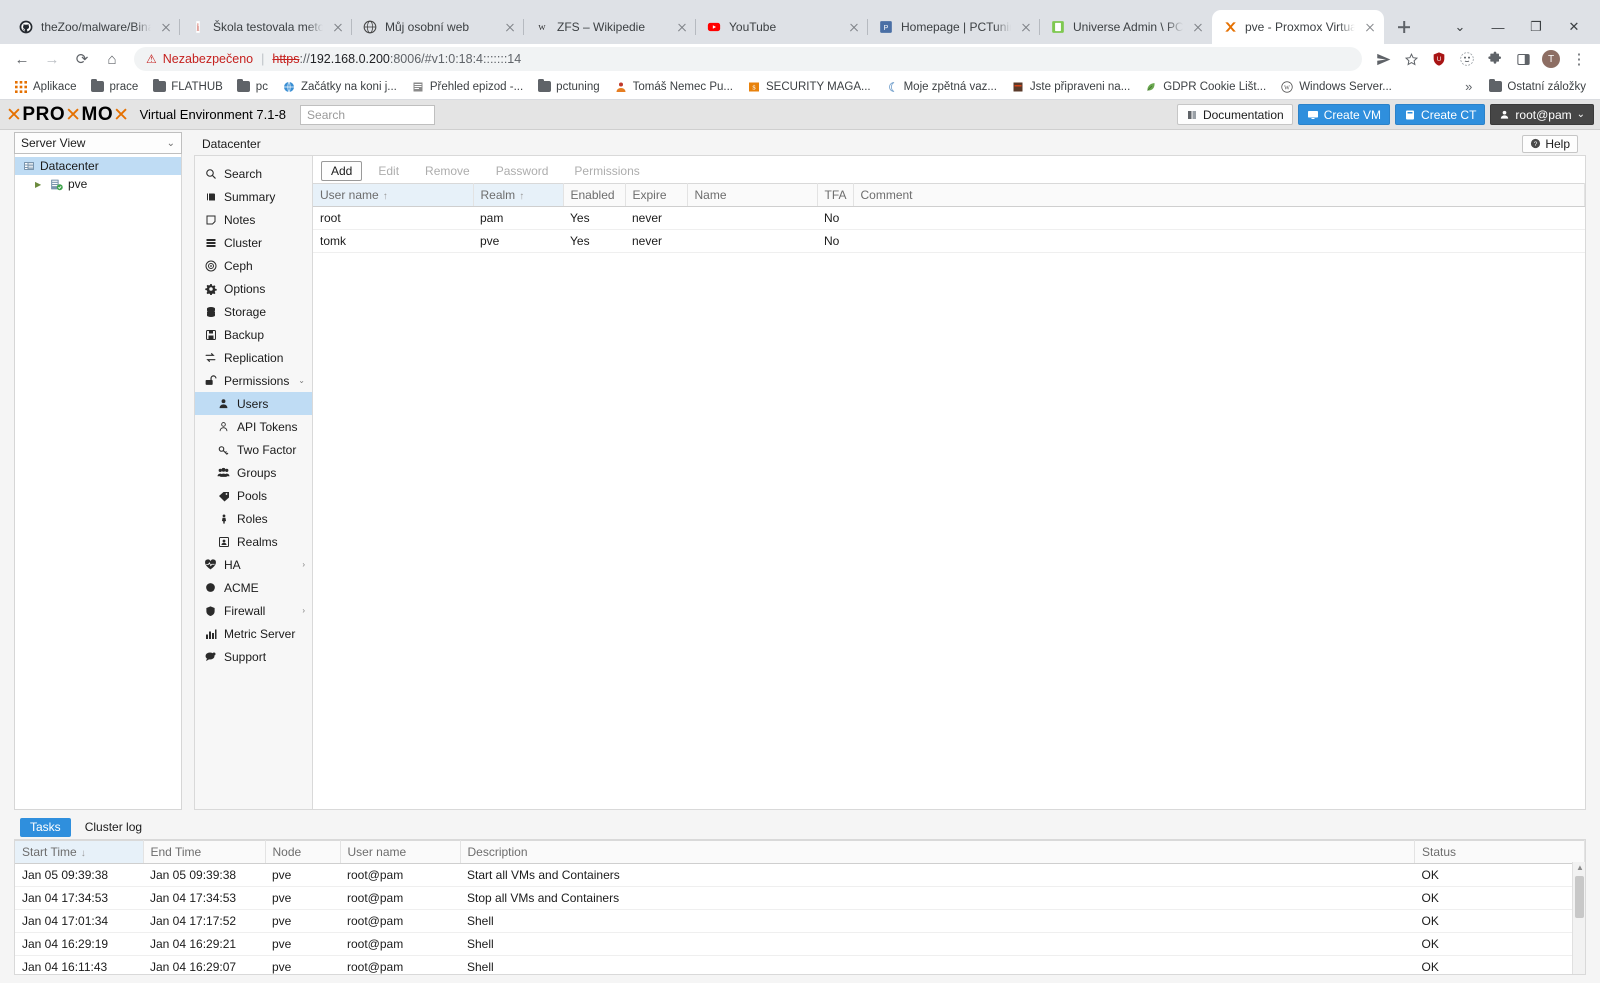 The width and height of the screenshot is (1600, 983). Describe the element at coordinates (82, 59) in the screenshot. I see `reload-button: ⟳` at that location.